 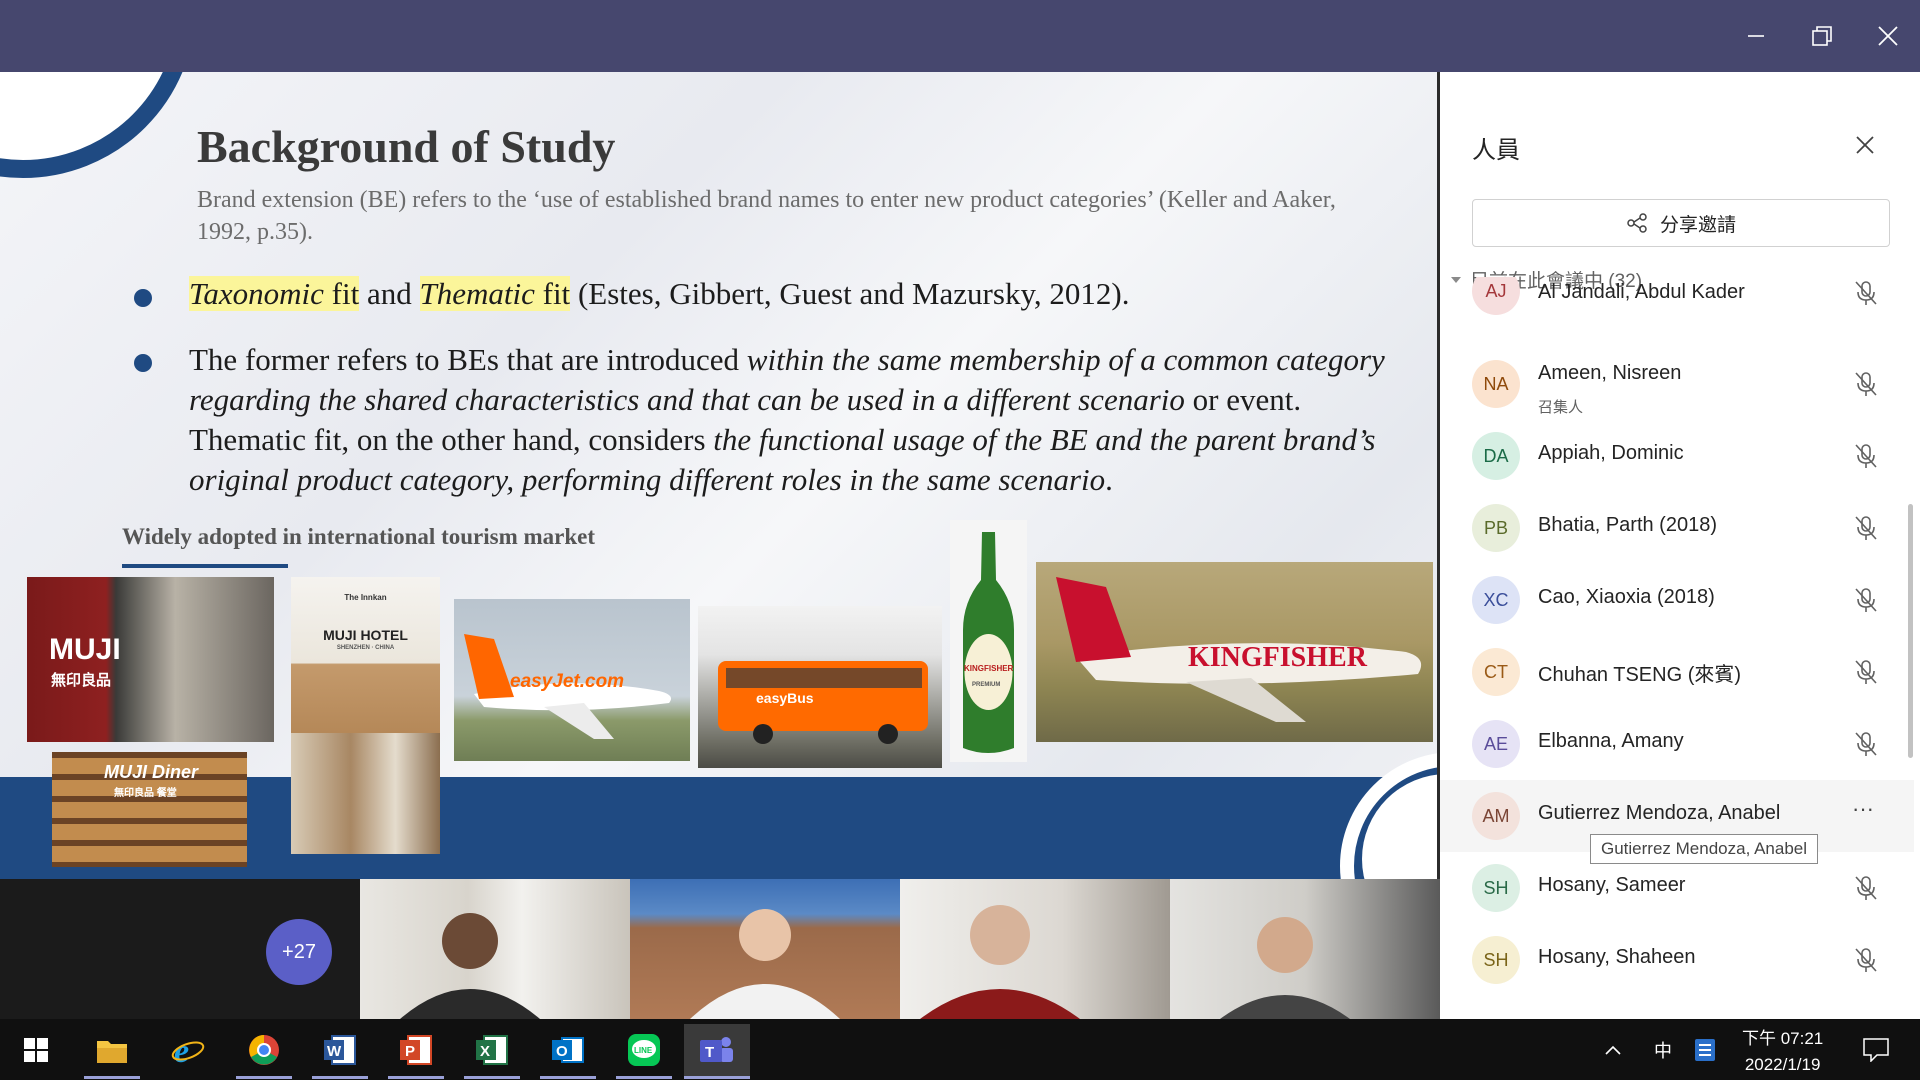 I want to click on participant-row: CT Chuhan TSENG (來賓), so click(x=1677, y=672).